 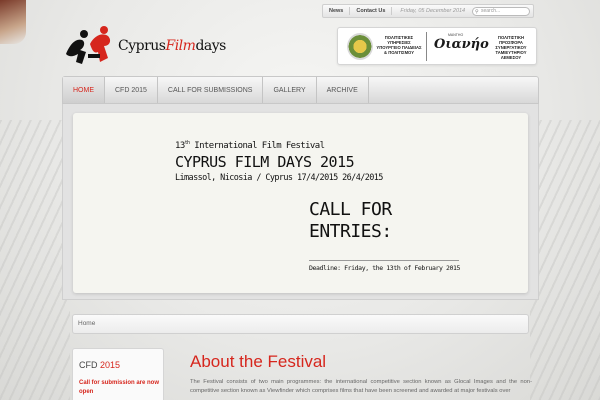 I want to click on corner-photo, so click(x=13, y=22).